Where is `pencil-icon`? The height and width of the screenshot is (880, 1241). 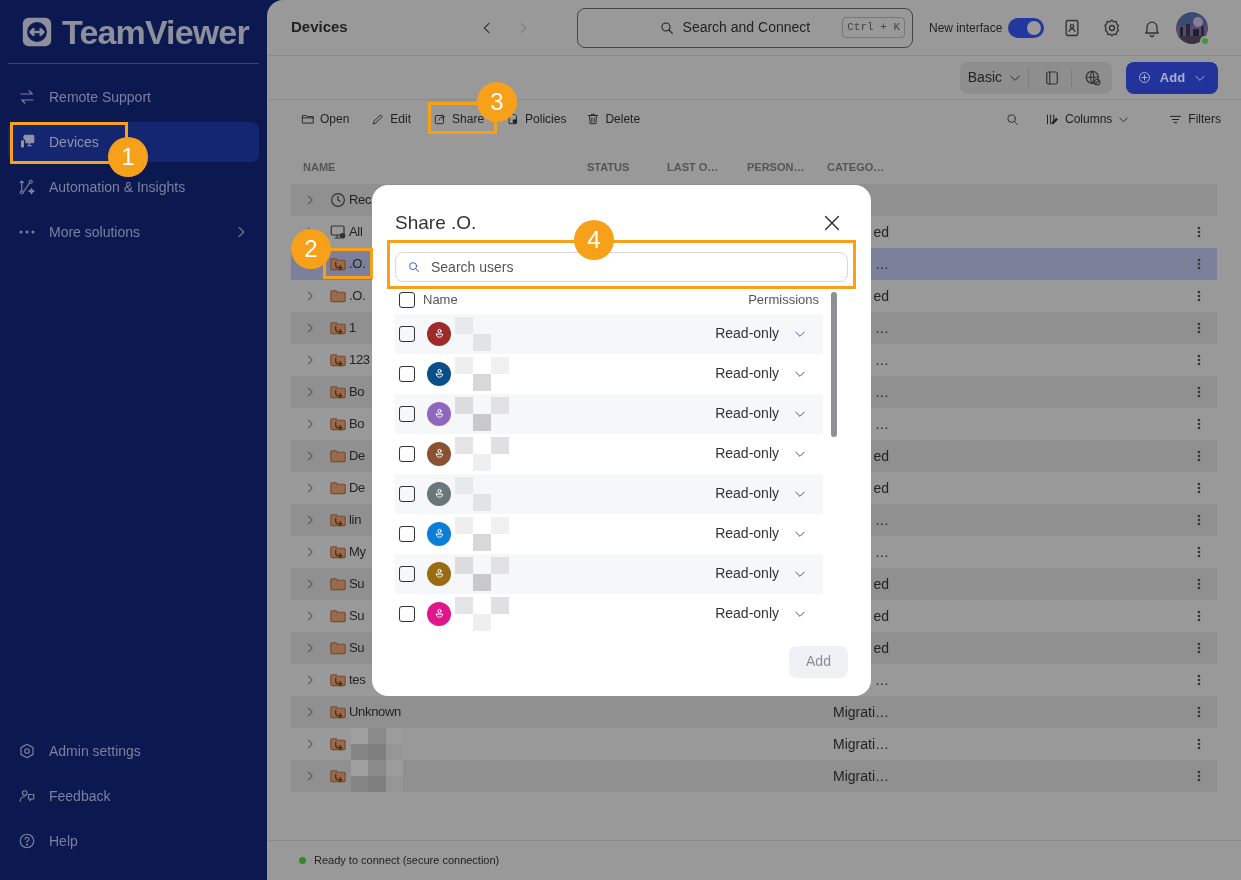 pencil-icon is located at coordinates (378, 119).